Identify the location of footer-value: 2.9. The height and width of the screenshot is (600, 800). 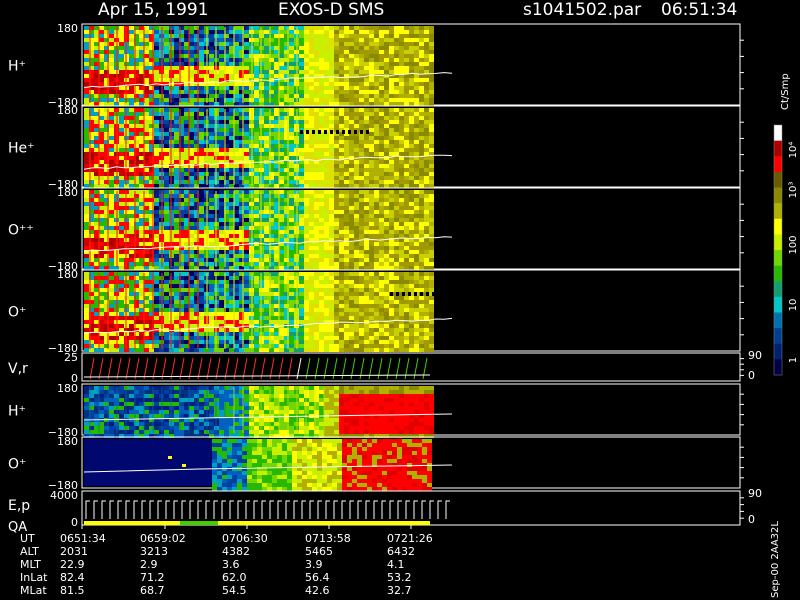
(149, 564).